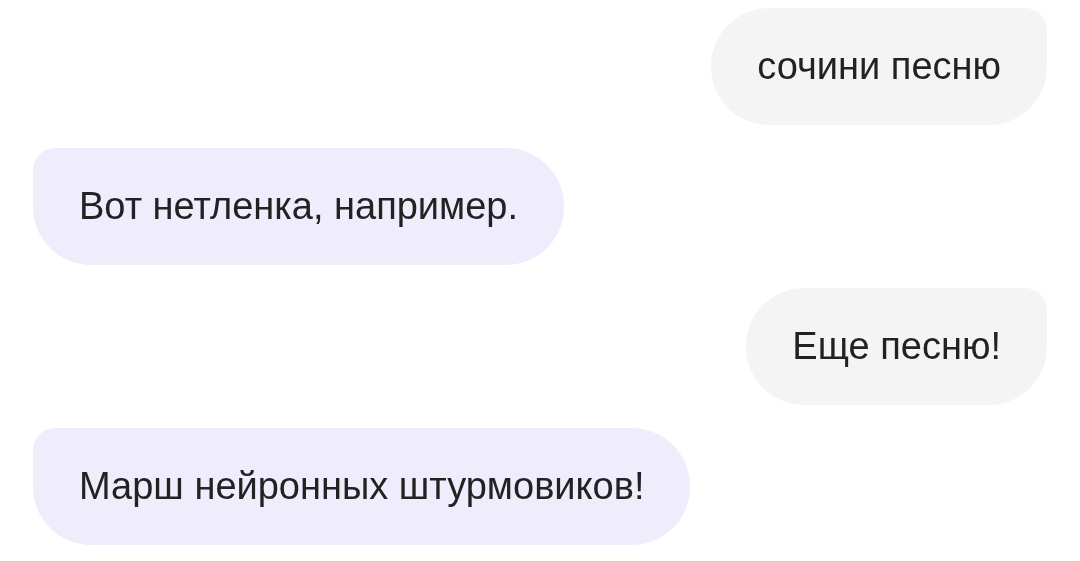  Describe the element at coordinates (879, 66) in the screenshot. I see `user-message-bubble: сочини песню` at that location.